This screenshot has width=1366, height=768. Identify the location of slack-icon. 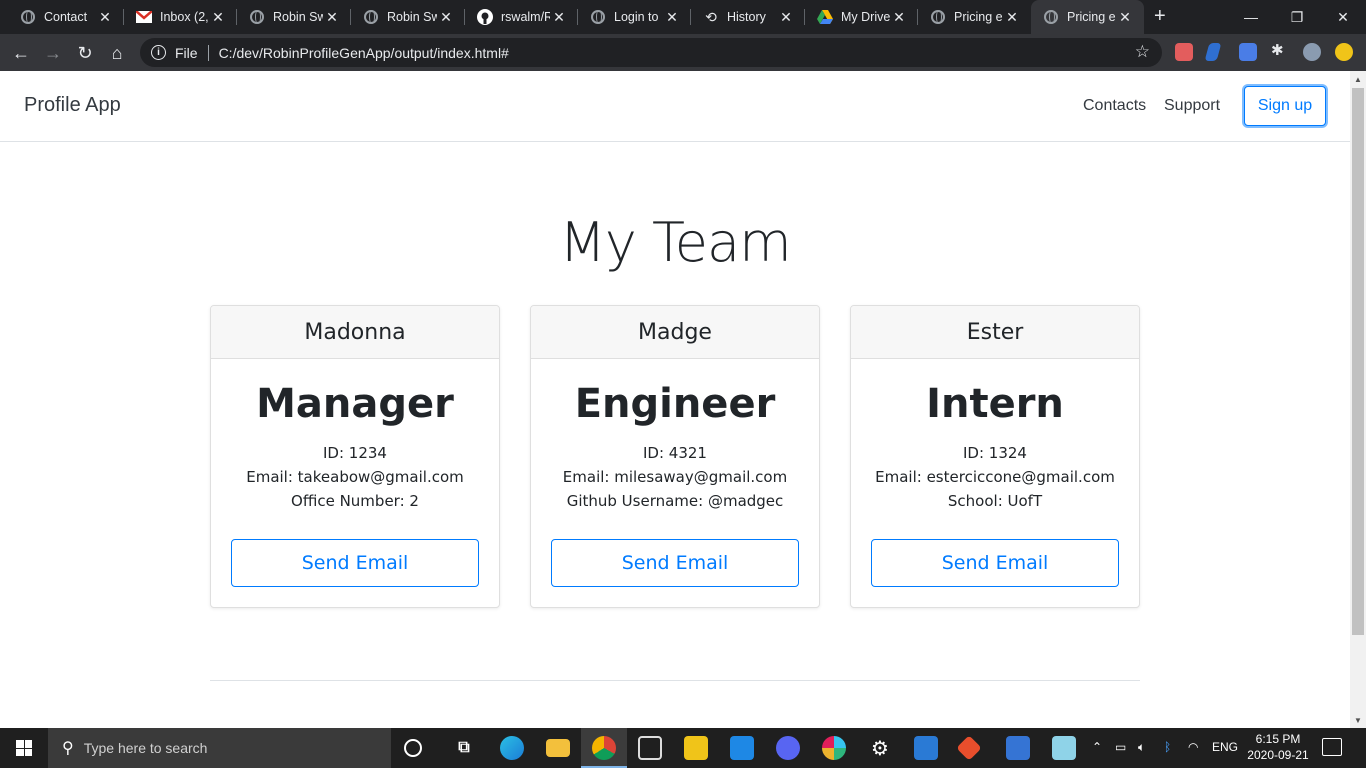
(834, 748).